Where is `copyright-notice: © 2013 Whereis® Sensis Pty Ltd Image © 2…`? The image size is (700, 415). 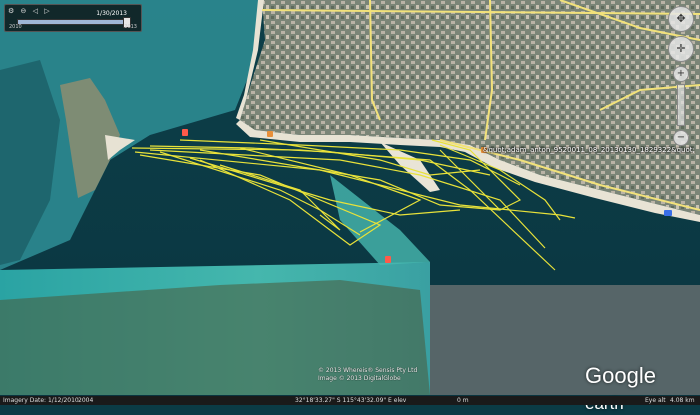
copyright-notice: © 2013 Whereis® Sensis Pty Ltd Image © 2… is located at coordinates (367, 375).